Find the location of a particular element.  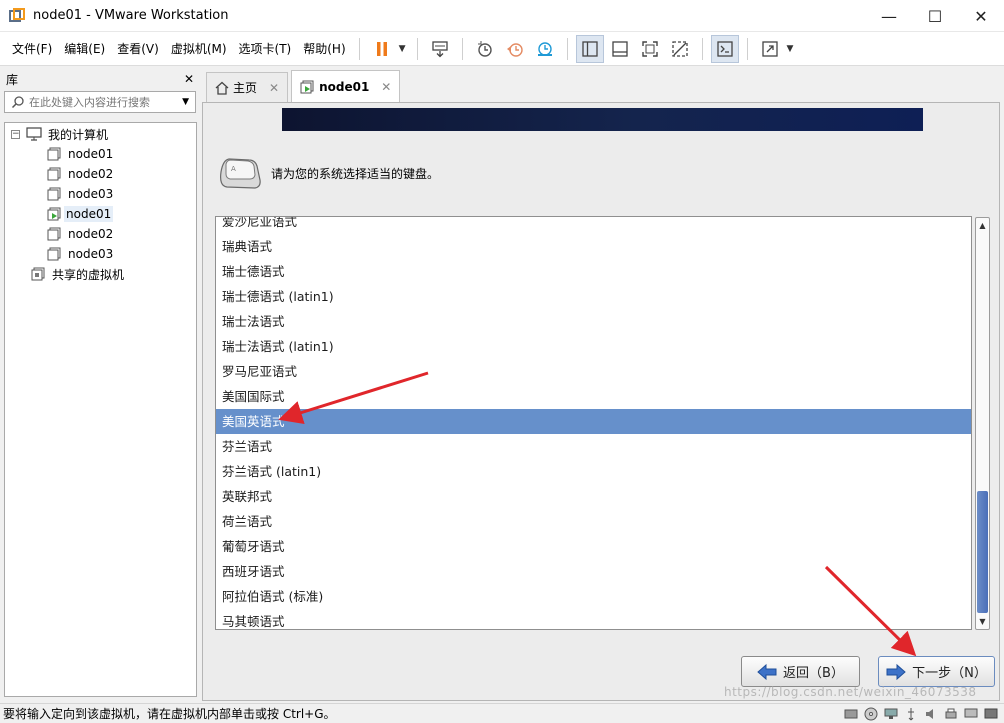

keyboard-option: 瑞士德语式 (latin1) is located at coordinates (593, 296).